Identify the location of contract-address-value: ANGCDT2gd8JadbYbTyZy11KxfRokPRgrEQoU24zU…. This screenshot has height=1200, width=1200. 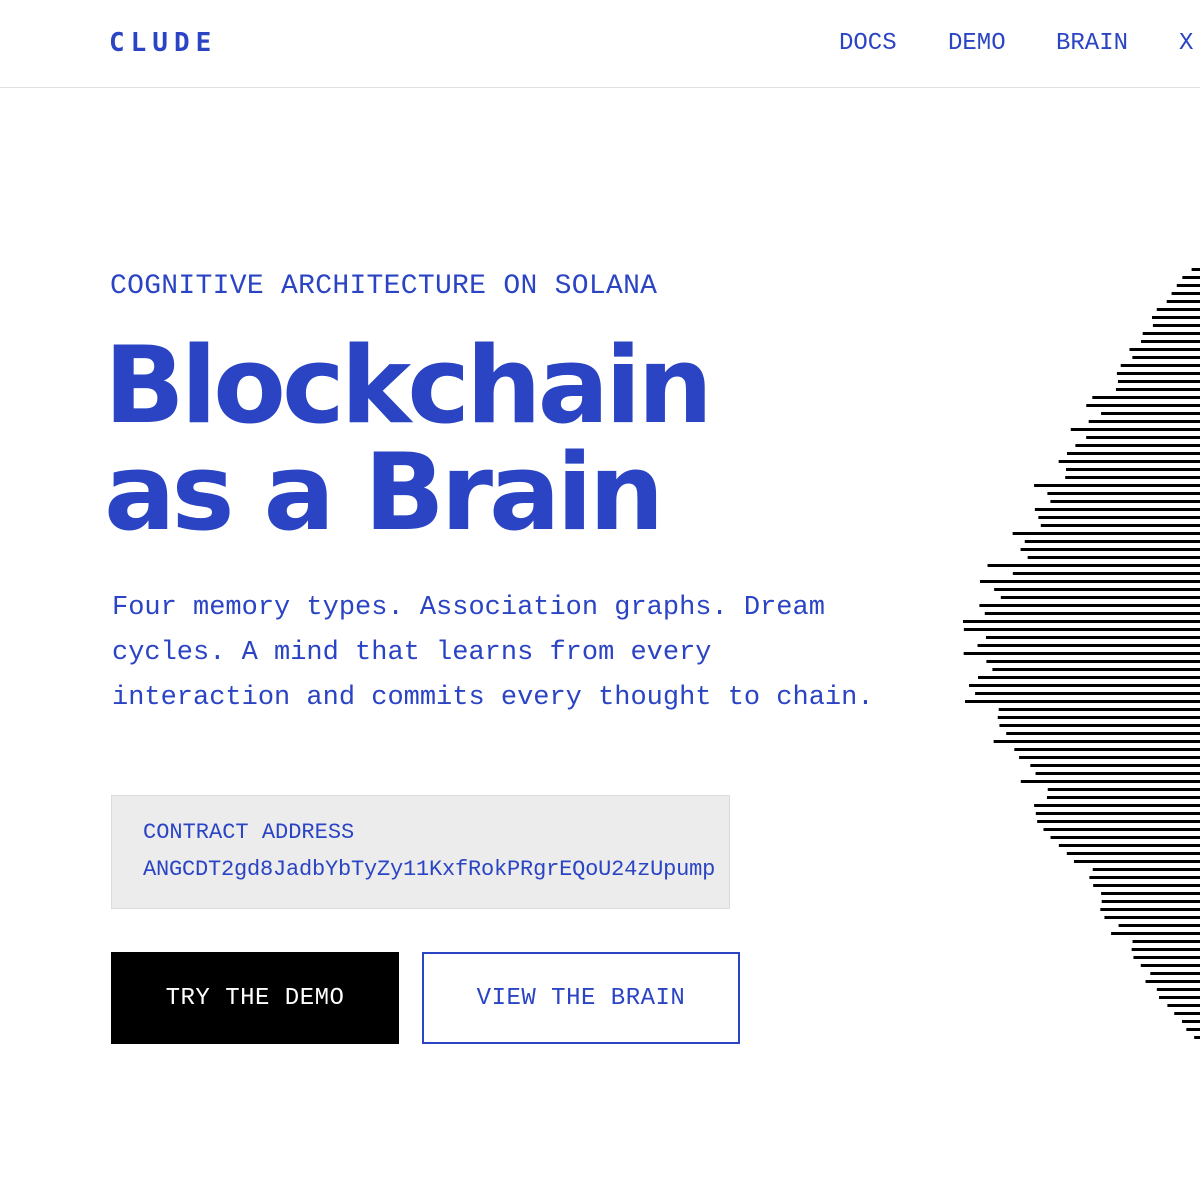
(429, 869).